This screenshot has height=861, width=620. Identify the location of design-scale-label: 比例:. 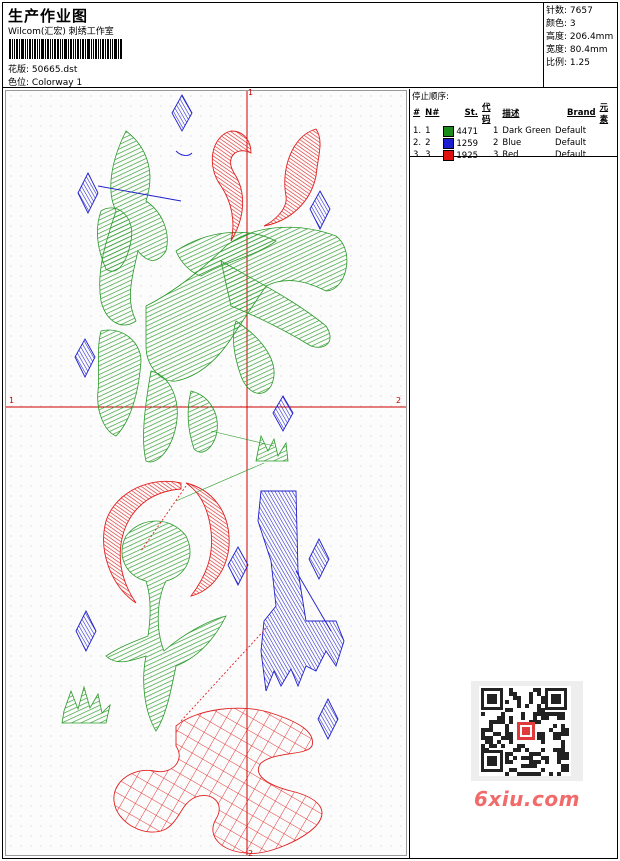
(557, 63).